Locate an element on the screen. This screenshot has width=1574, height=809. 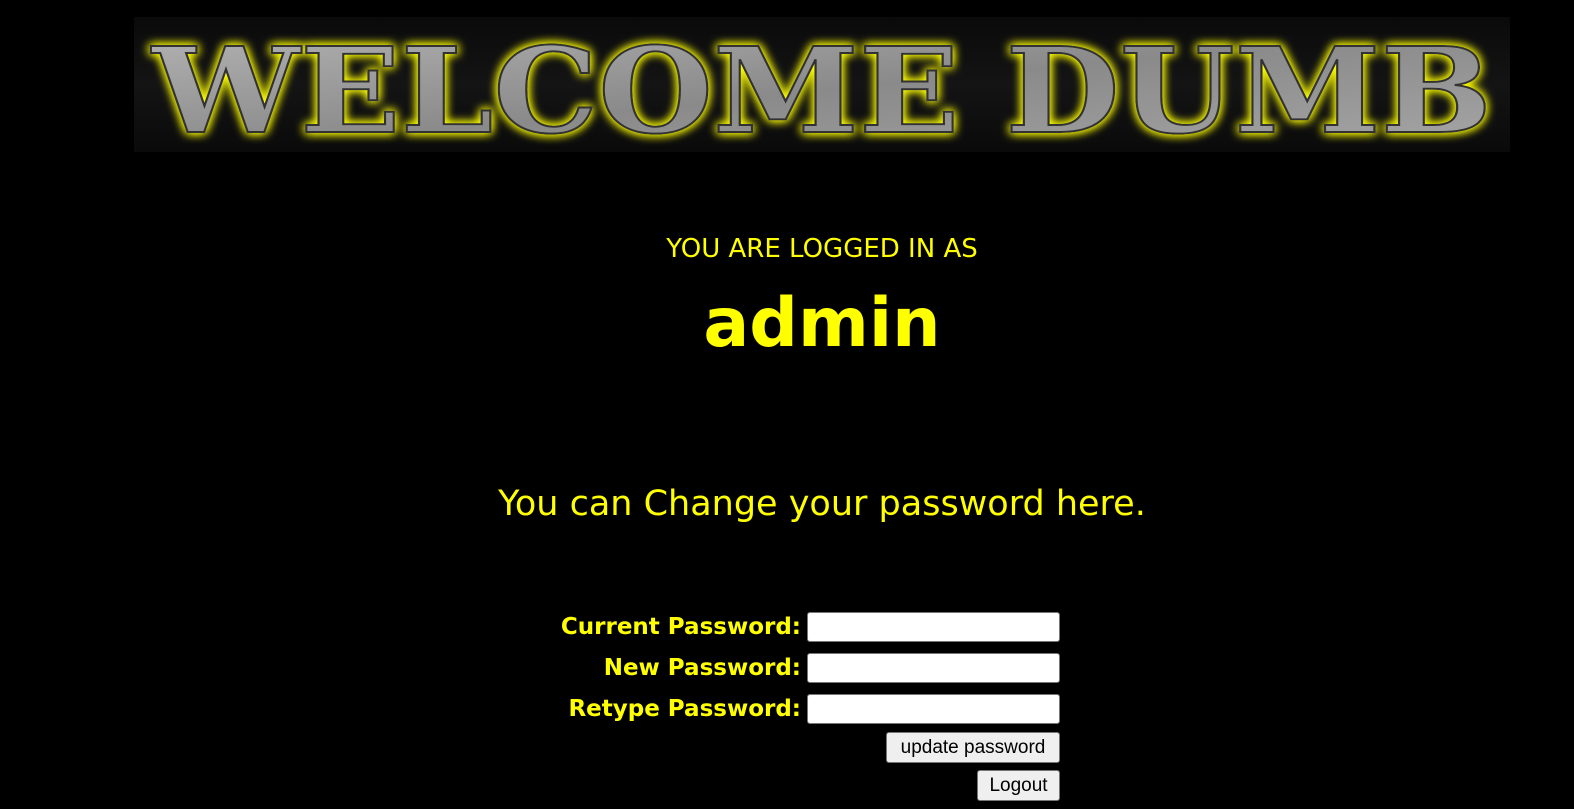
welcome-banner: WELCOME DUMB is located at coordinates (822, 84).